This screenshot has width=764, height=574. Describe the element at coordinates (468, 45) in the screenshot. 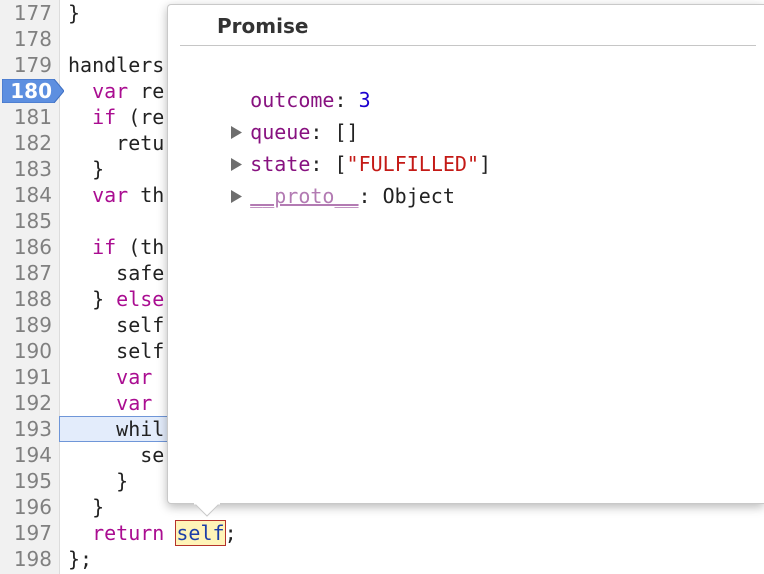

I see `popover-divider` at that location.